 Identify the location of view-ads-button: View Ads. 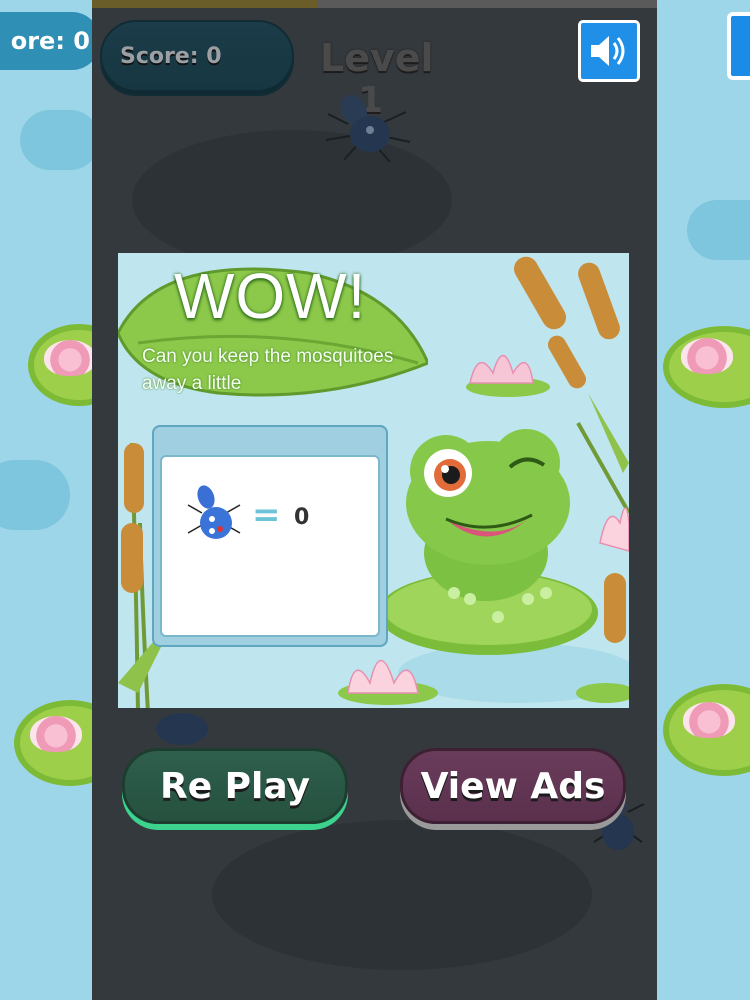
(513, 786).